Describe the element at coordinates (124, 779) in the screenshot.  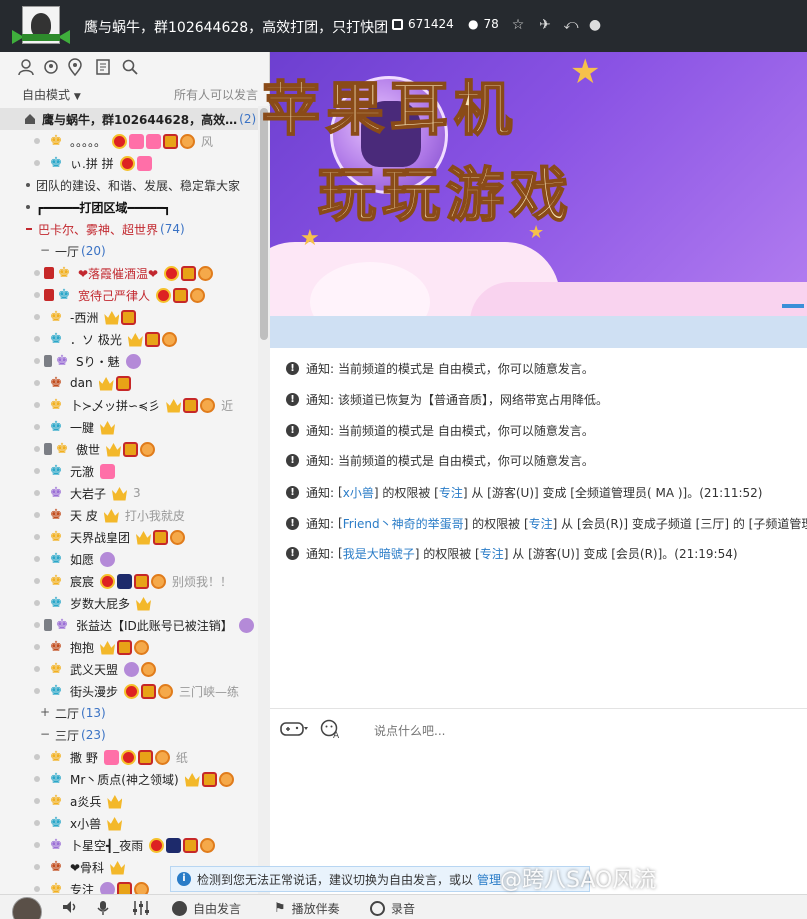
I see `user-name: Mr丶质点(神之领域)` at that location.